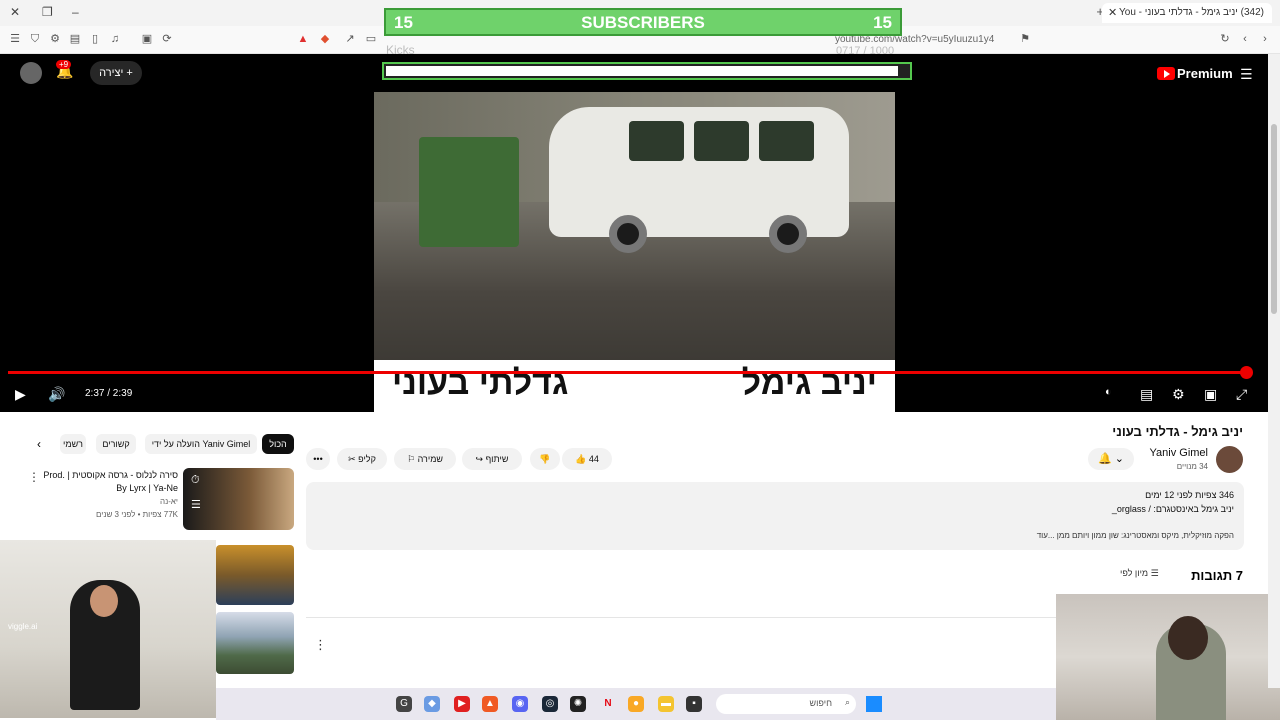  I want to click on settings-gear-icon: ⚙, so click(1178, 394).